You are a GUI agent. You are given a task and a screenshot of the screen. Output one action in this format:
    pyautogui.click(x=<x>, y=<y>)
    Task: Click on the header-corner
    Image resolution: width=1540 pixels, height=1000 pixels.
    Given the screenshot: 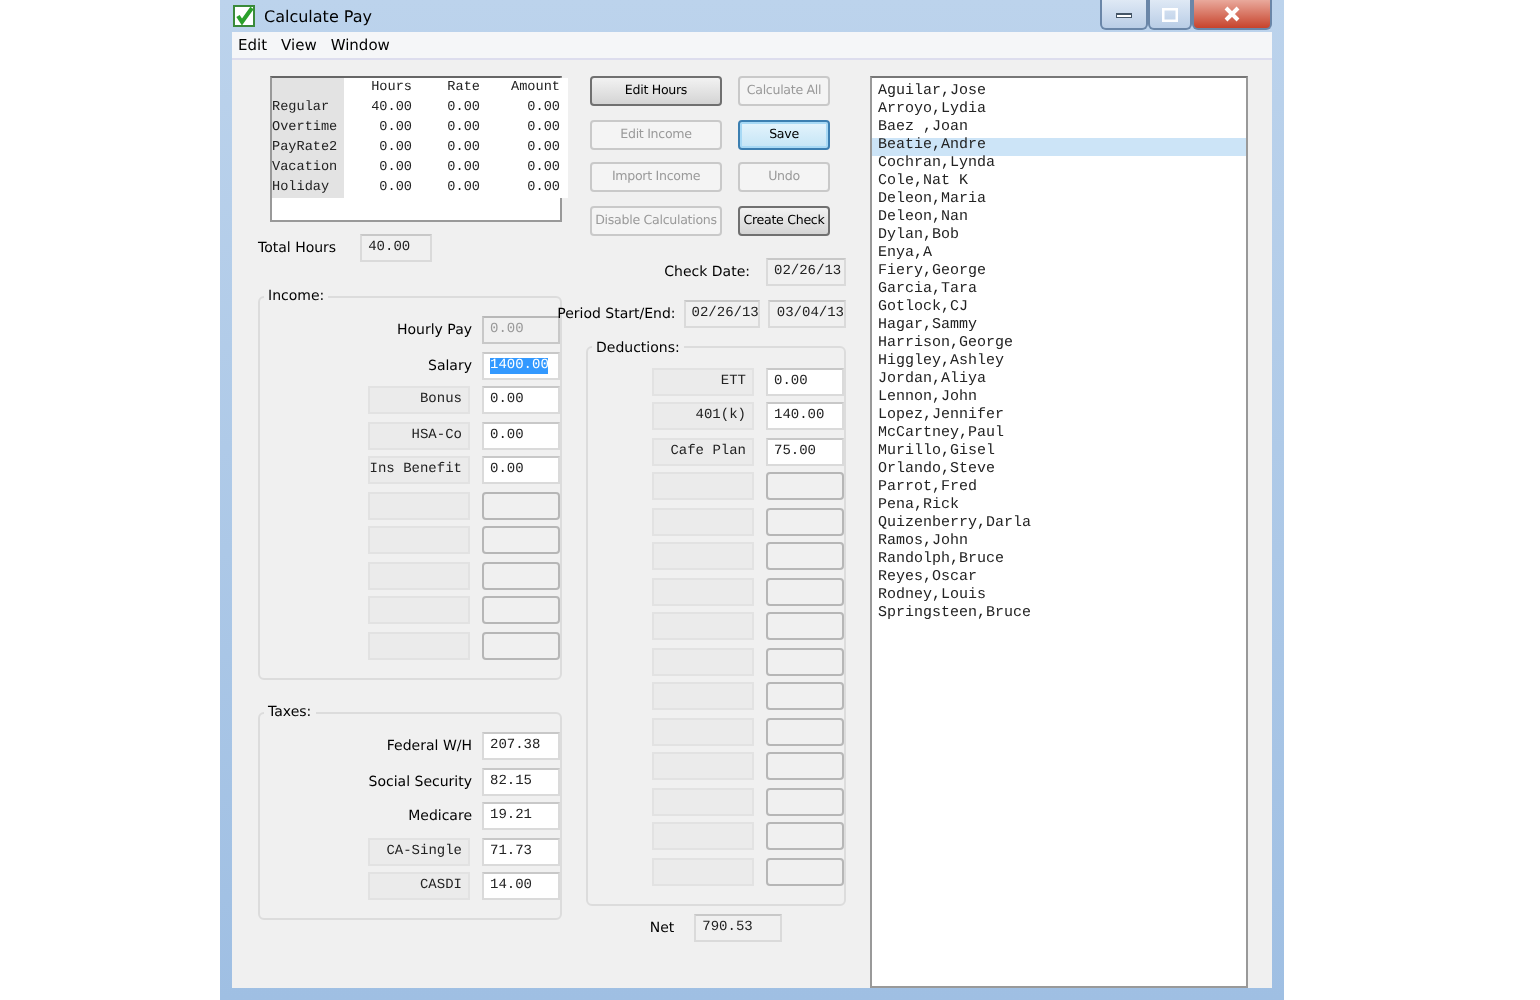 What is the action you would take?
    pyautogui.click(x=308, y=88)
    